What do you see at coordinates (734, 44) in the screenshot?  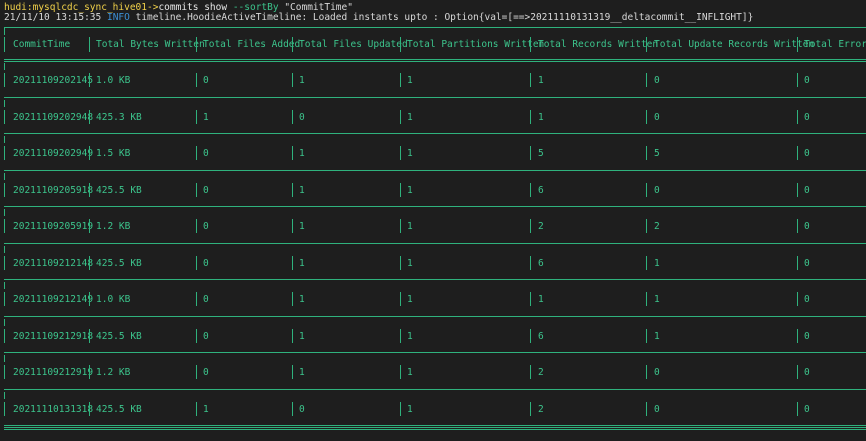 I see `column-header: Total Update Records Written` at bounding box center [734, 44].